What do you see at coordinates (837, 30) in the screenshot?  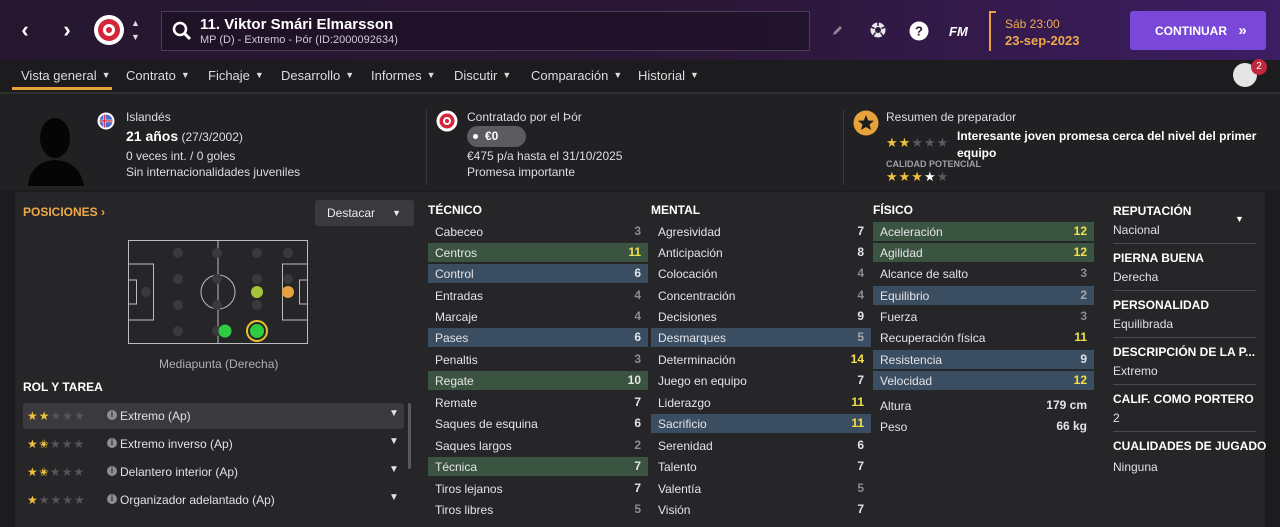 I see `edit-pencil-icon` at bounding box center [837, 30].